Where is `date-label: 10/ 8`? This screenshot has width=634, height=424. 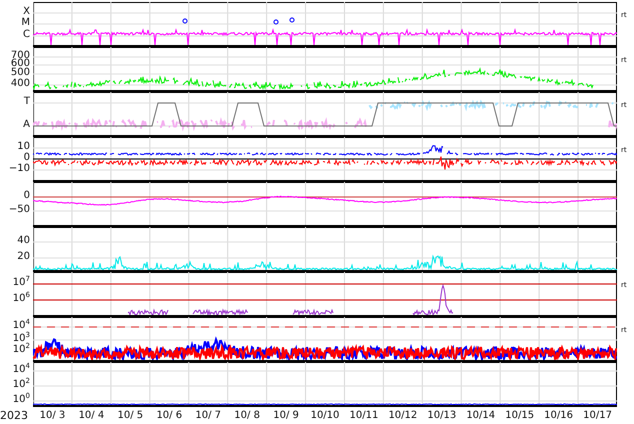 date-label: 10/ 8 is located at coordinates (247, 415).